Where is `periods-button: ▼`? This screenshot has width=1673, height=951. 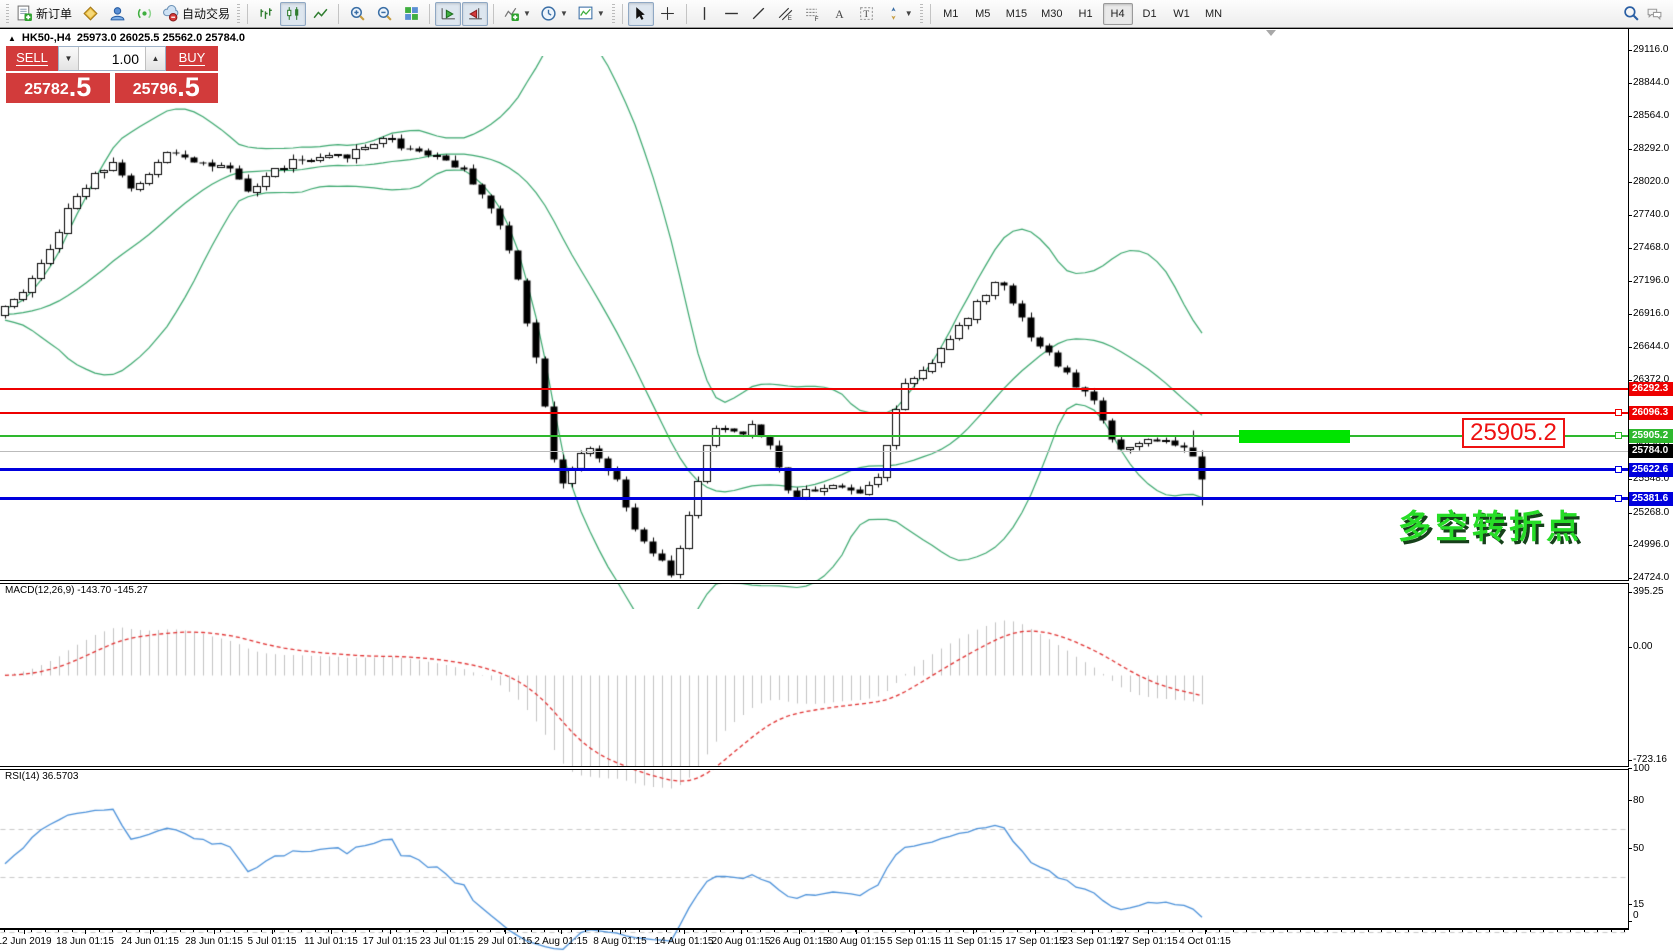 periods-button: ▼ is located at coordinates (554, 14).